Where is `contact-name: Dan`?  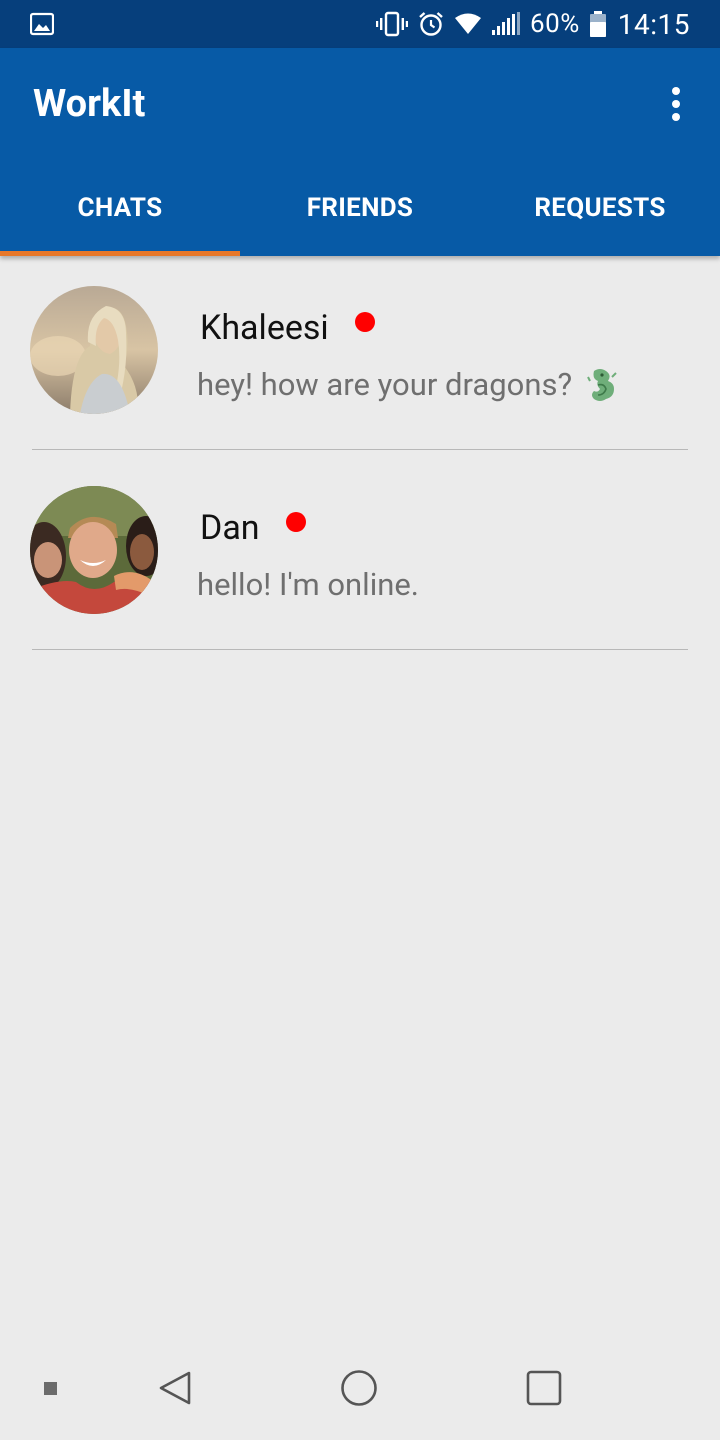
contact-name: Dan is located at coordinates (253, 528).